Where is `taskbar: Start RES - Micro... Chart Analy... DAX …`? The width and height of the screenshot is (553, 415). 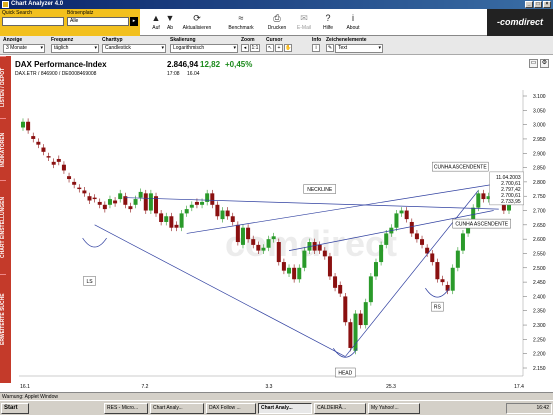 taskbar: Start RES - Micro... Chart Analy... DAX … is located at coordinates (276, 407).